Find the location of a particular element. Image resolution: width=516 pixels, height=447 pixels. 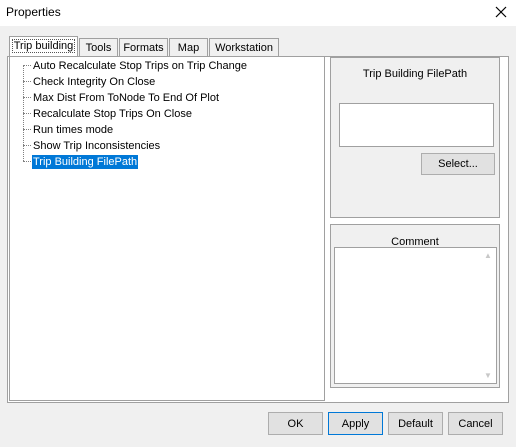

tree-item-label: Run times mode is located at coordinates (73, 130).